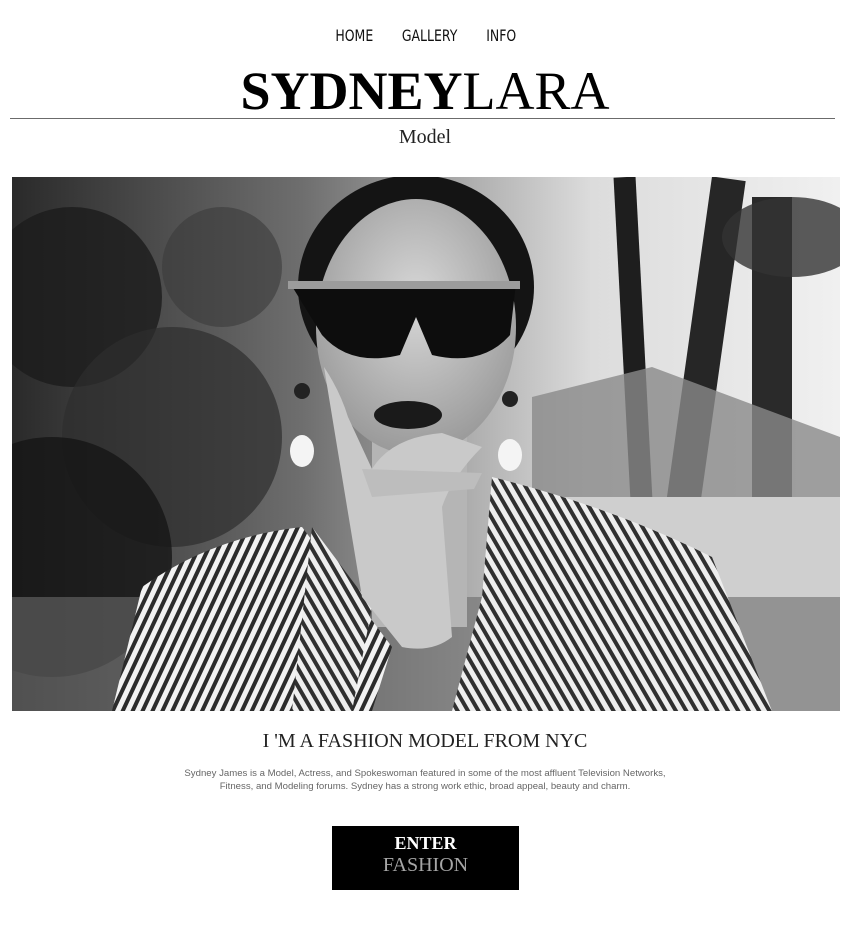  Describe the element at coordinates (536, 91) in the screenshot. I see `logo-last-name: LARA` at that location.